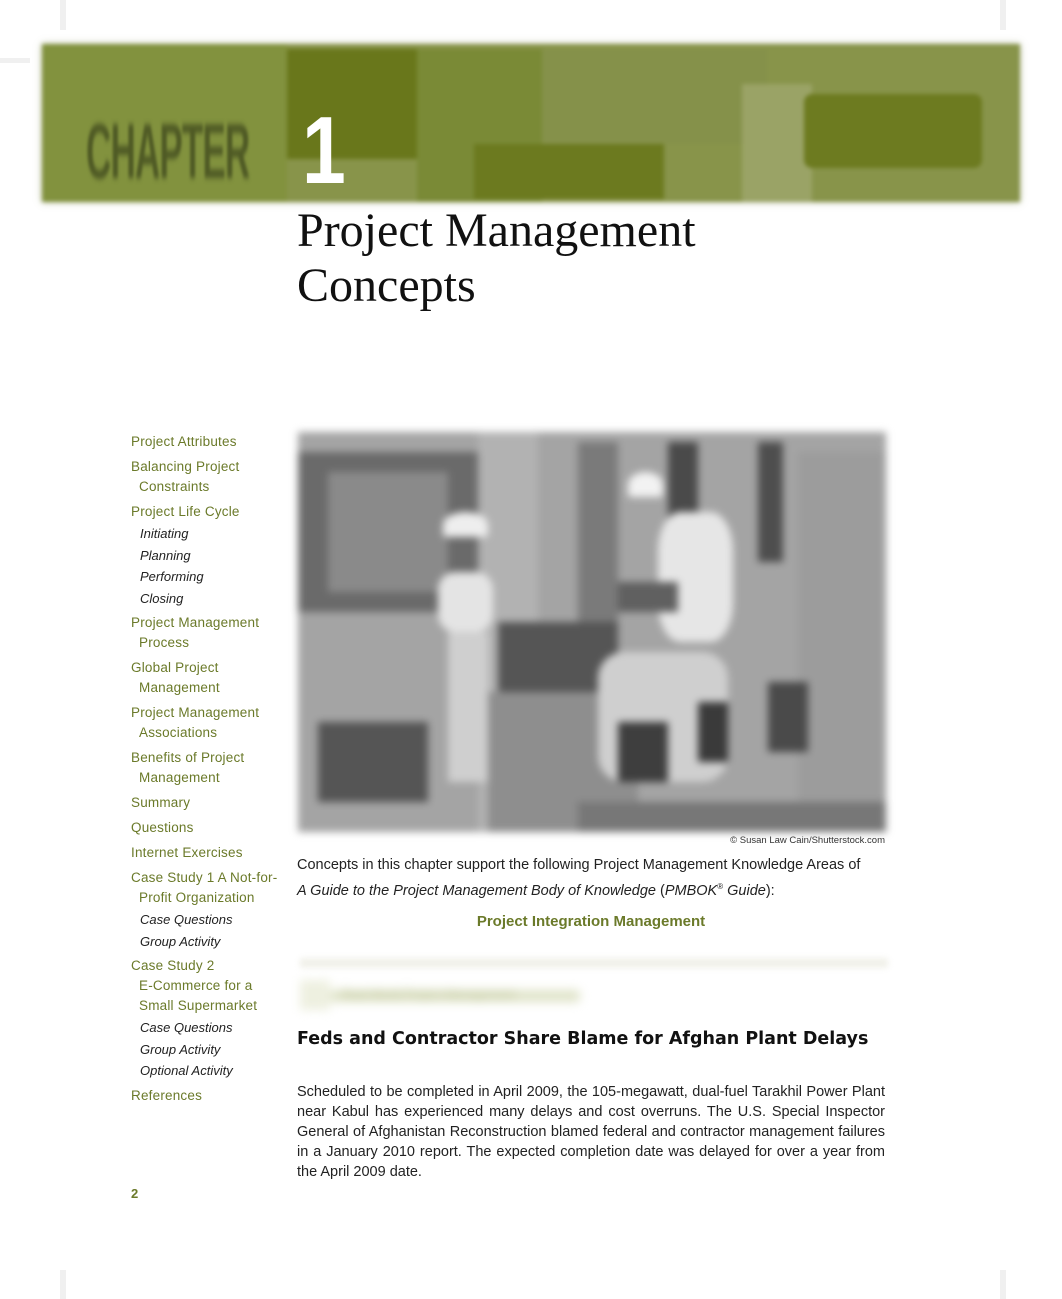 The height and width of the screenshot is (1299, 1062). I want to click on outline-subitem: Planning, so click(165, 555).